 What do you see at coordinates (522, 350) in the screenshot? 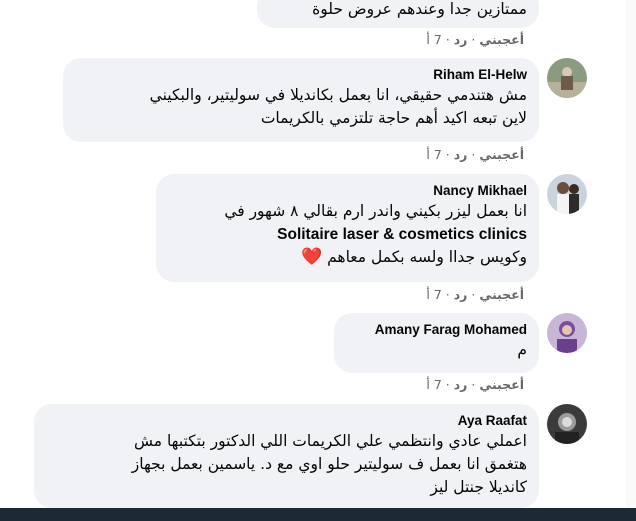
I see `comment-text: م` at bounding box center [522, 350].